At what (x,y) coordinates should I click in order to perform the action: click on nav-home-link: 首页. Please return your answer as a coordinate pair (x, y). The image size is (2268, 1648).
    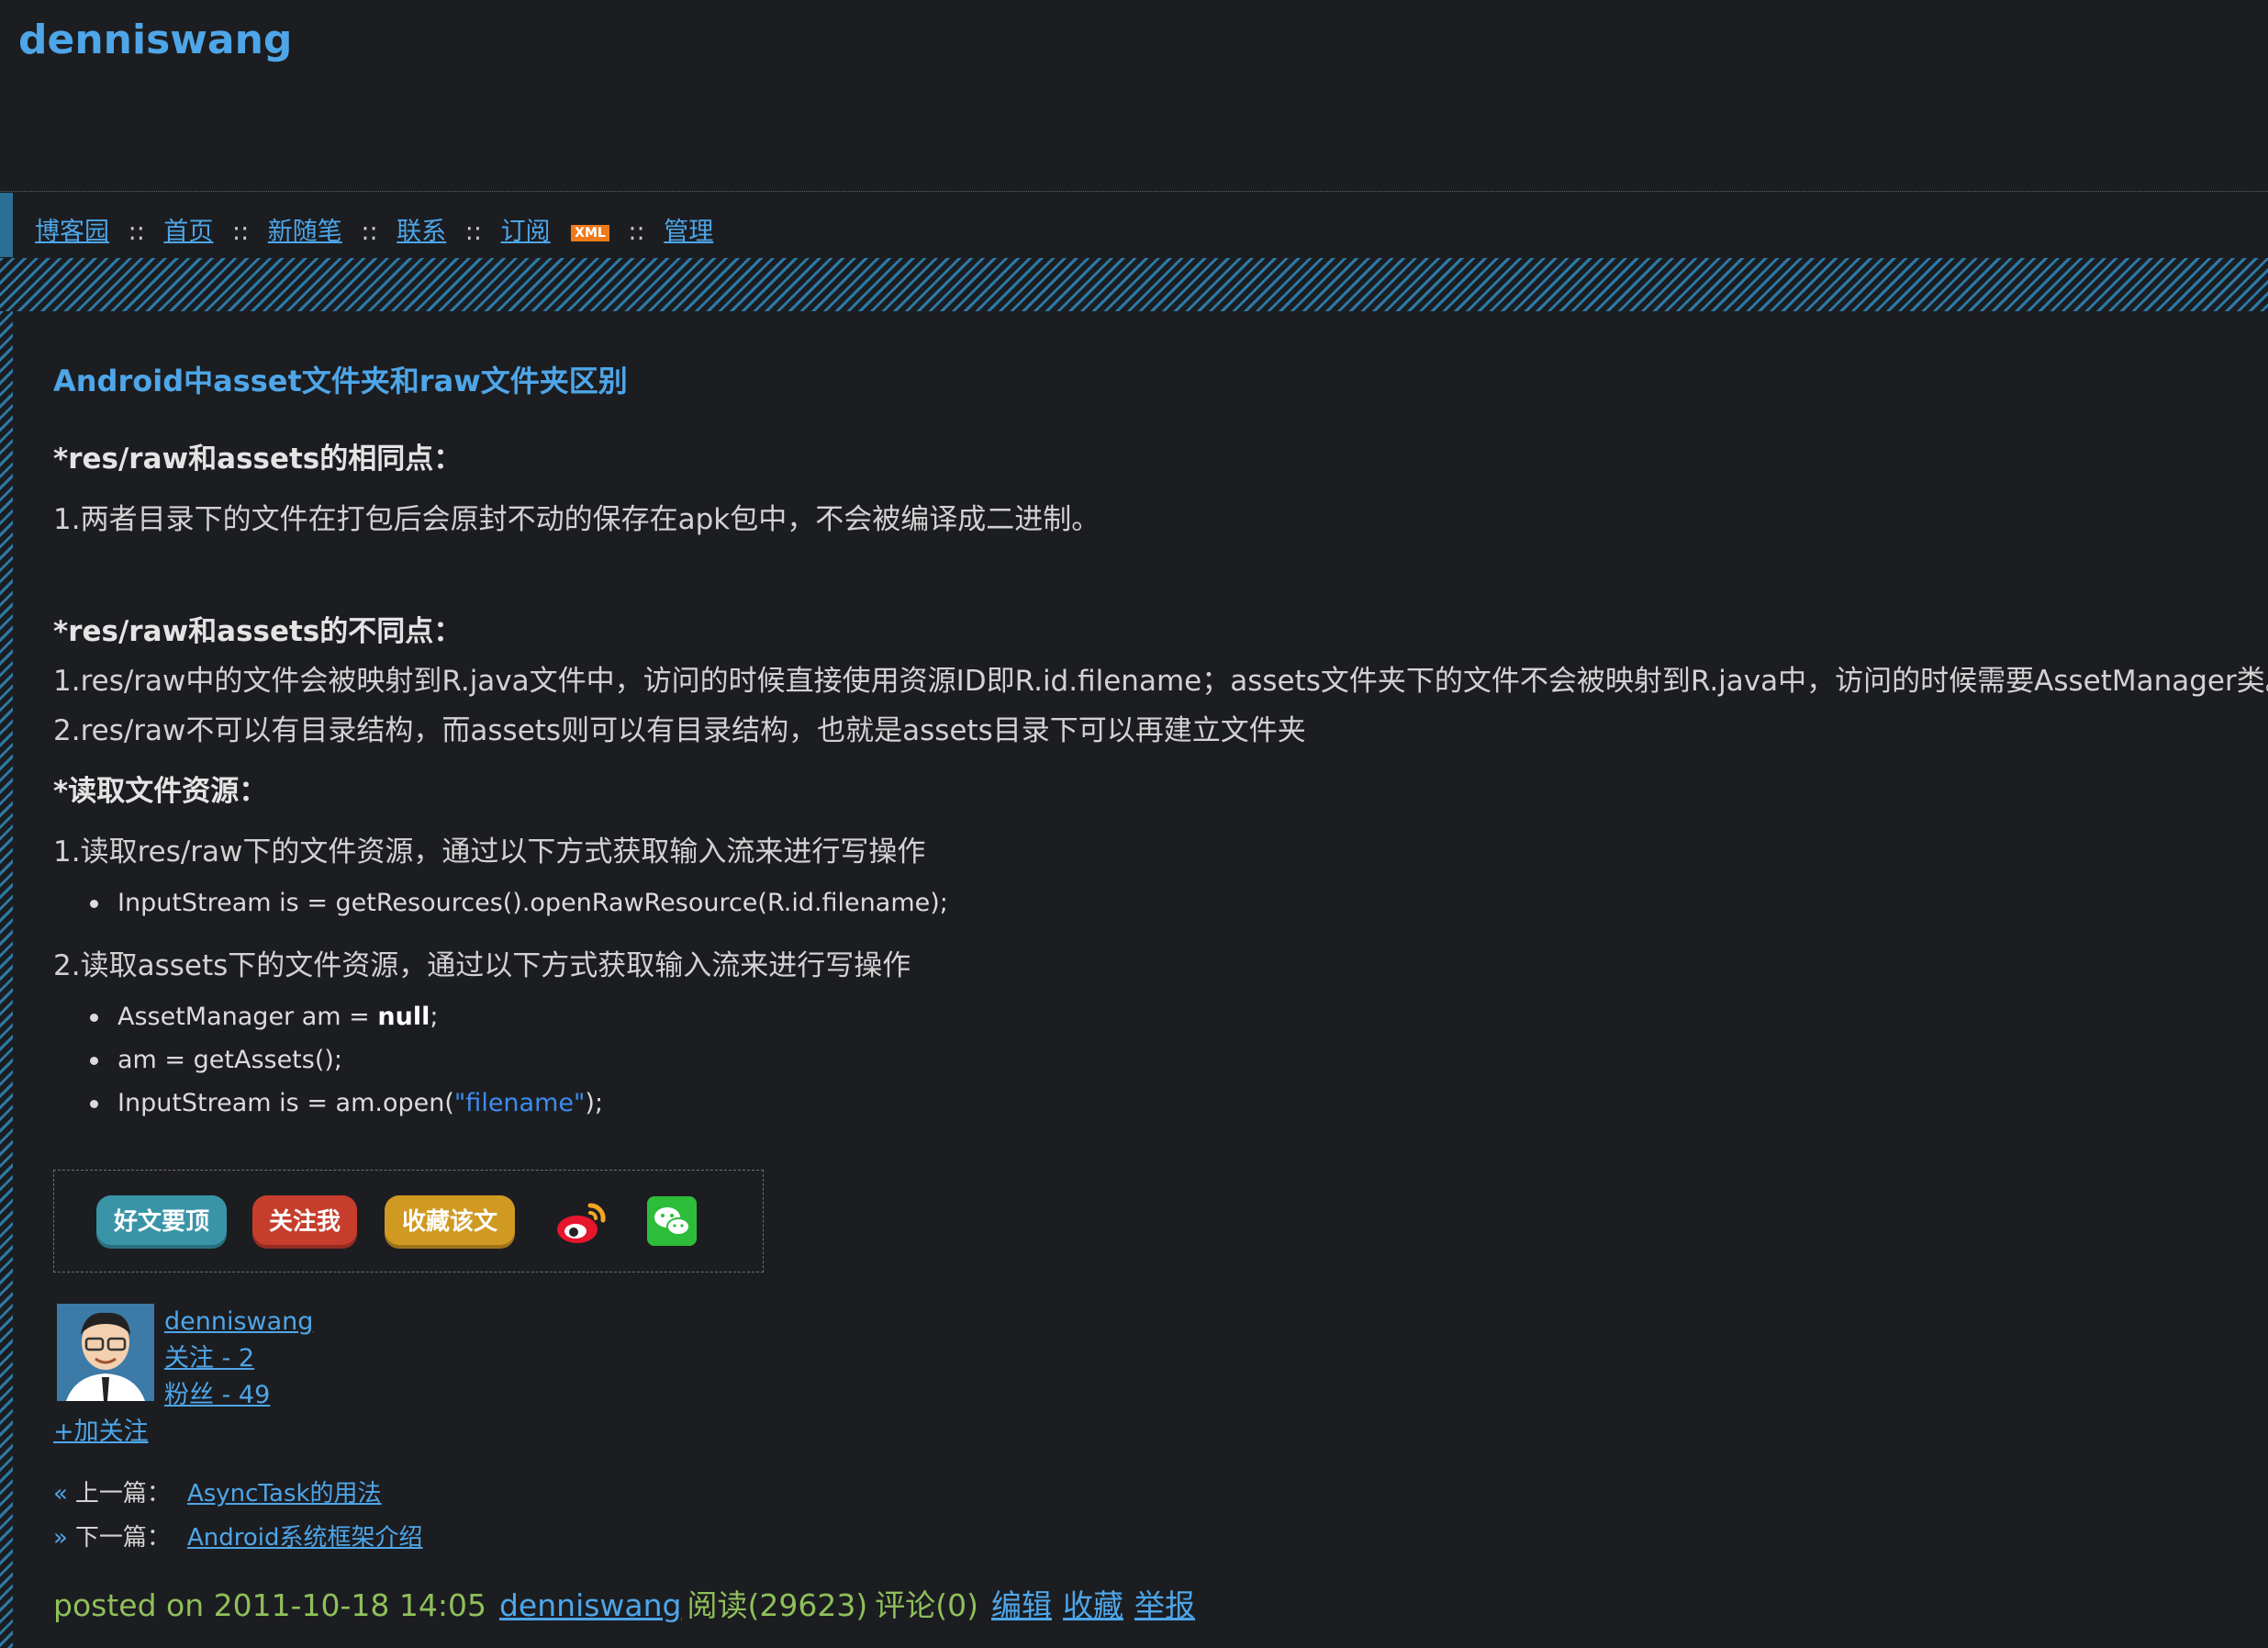
    Looking at the image, I should click on (188, 232).